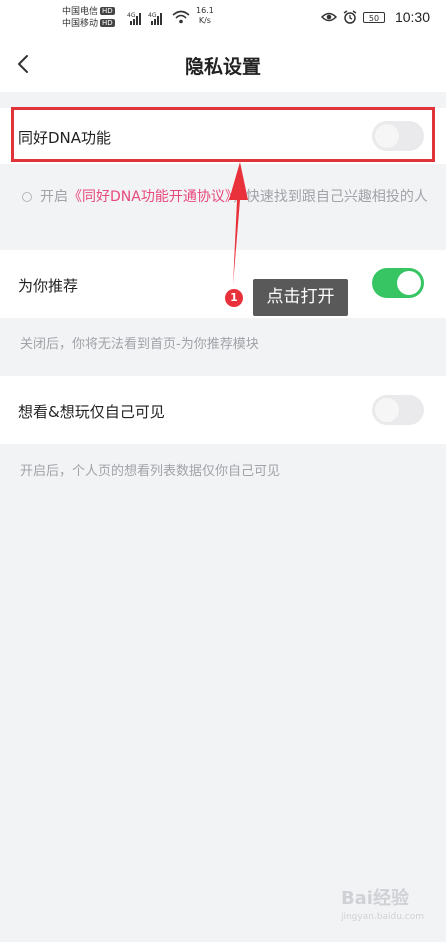  I want to click on agreement-text: 开启《同好DNA功能开通协议》，快速找到跟自己兴趣相投的人, so click(227, 197).